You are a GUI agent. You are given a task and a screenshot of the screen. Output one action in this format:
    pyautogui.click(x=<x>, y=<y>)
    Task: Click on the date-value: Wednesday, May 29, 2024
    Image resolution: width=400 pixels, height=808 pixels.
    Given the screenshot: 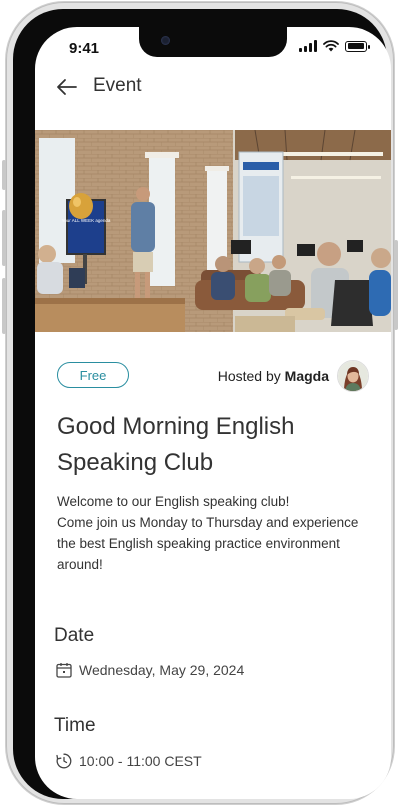 What is the action you would take?
    pyautogui.click(x=162, y=670)
    